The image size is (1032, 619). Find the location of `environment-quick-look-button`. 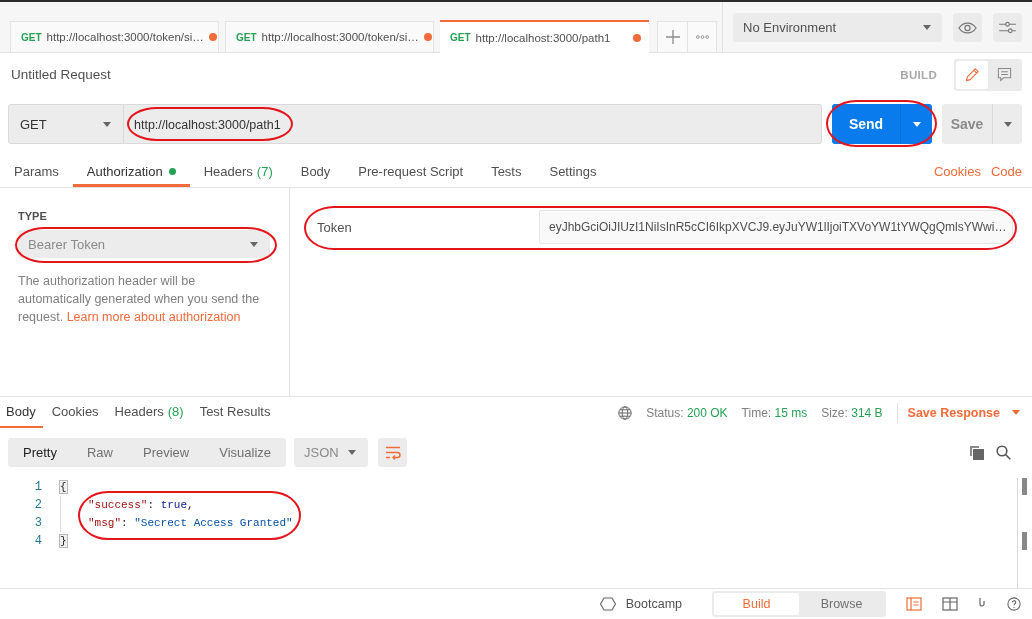

environment-quick-look-button is located at coordinates (967, 27).